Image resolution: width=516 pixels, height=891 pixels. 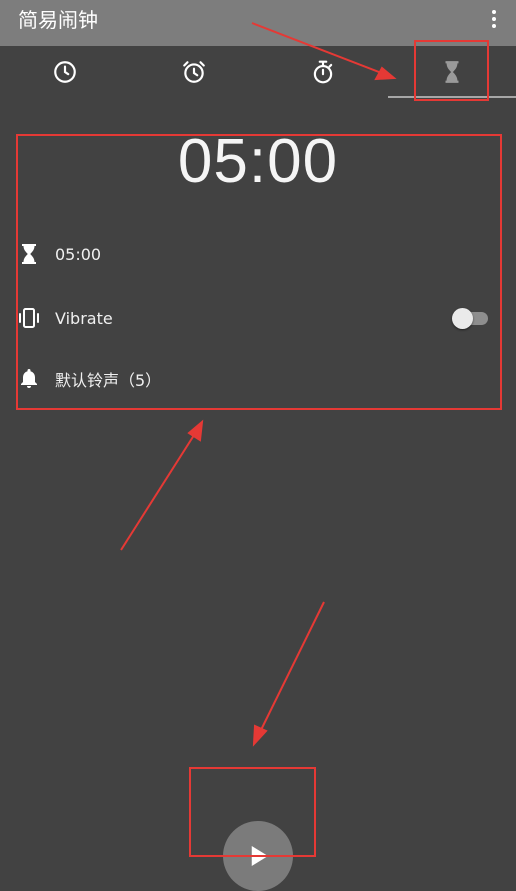 I want to click on more-vert-icon, so click(x=494, y=12).